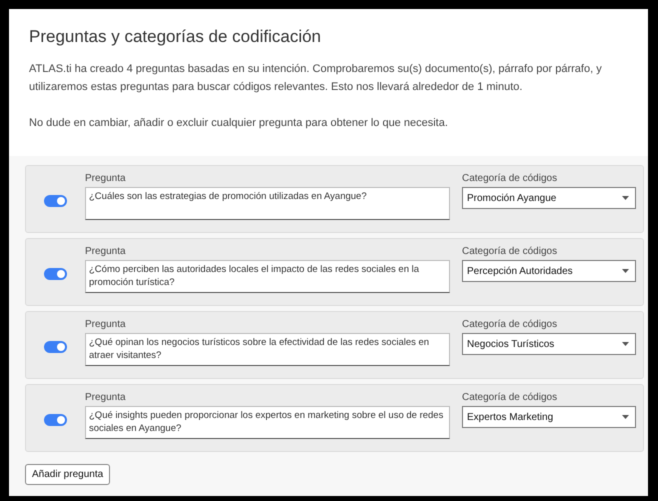  What do you see at coordinates (267, 422) in the screenshot?
I see `question-field: ¿Qué insights pueden proporcionar los expertos en marketing sobre el uso de redes sociales en Ayangue?` at bounding box center [267, 422].